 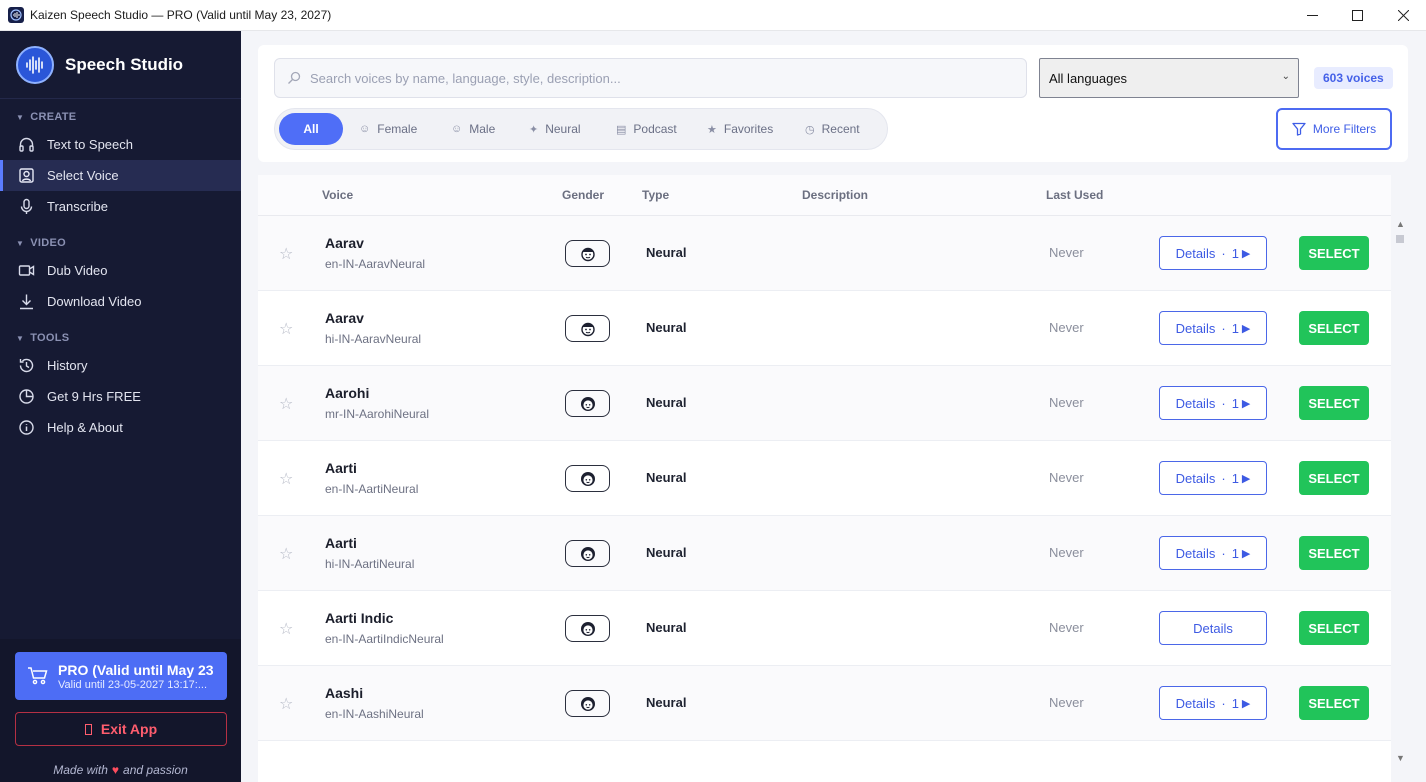 What do you see at coordinates (341, 468) in the screenshot?
I see `voice-name: Aarti` at bounding box center [341, 468].